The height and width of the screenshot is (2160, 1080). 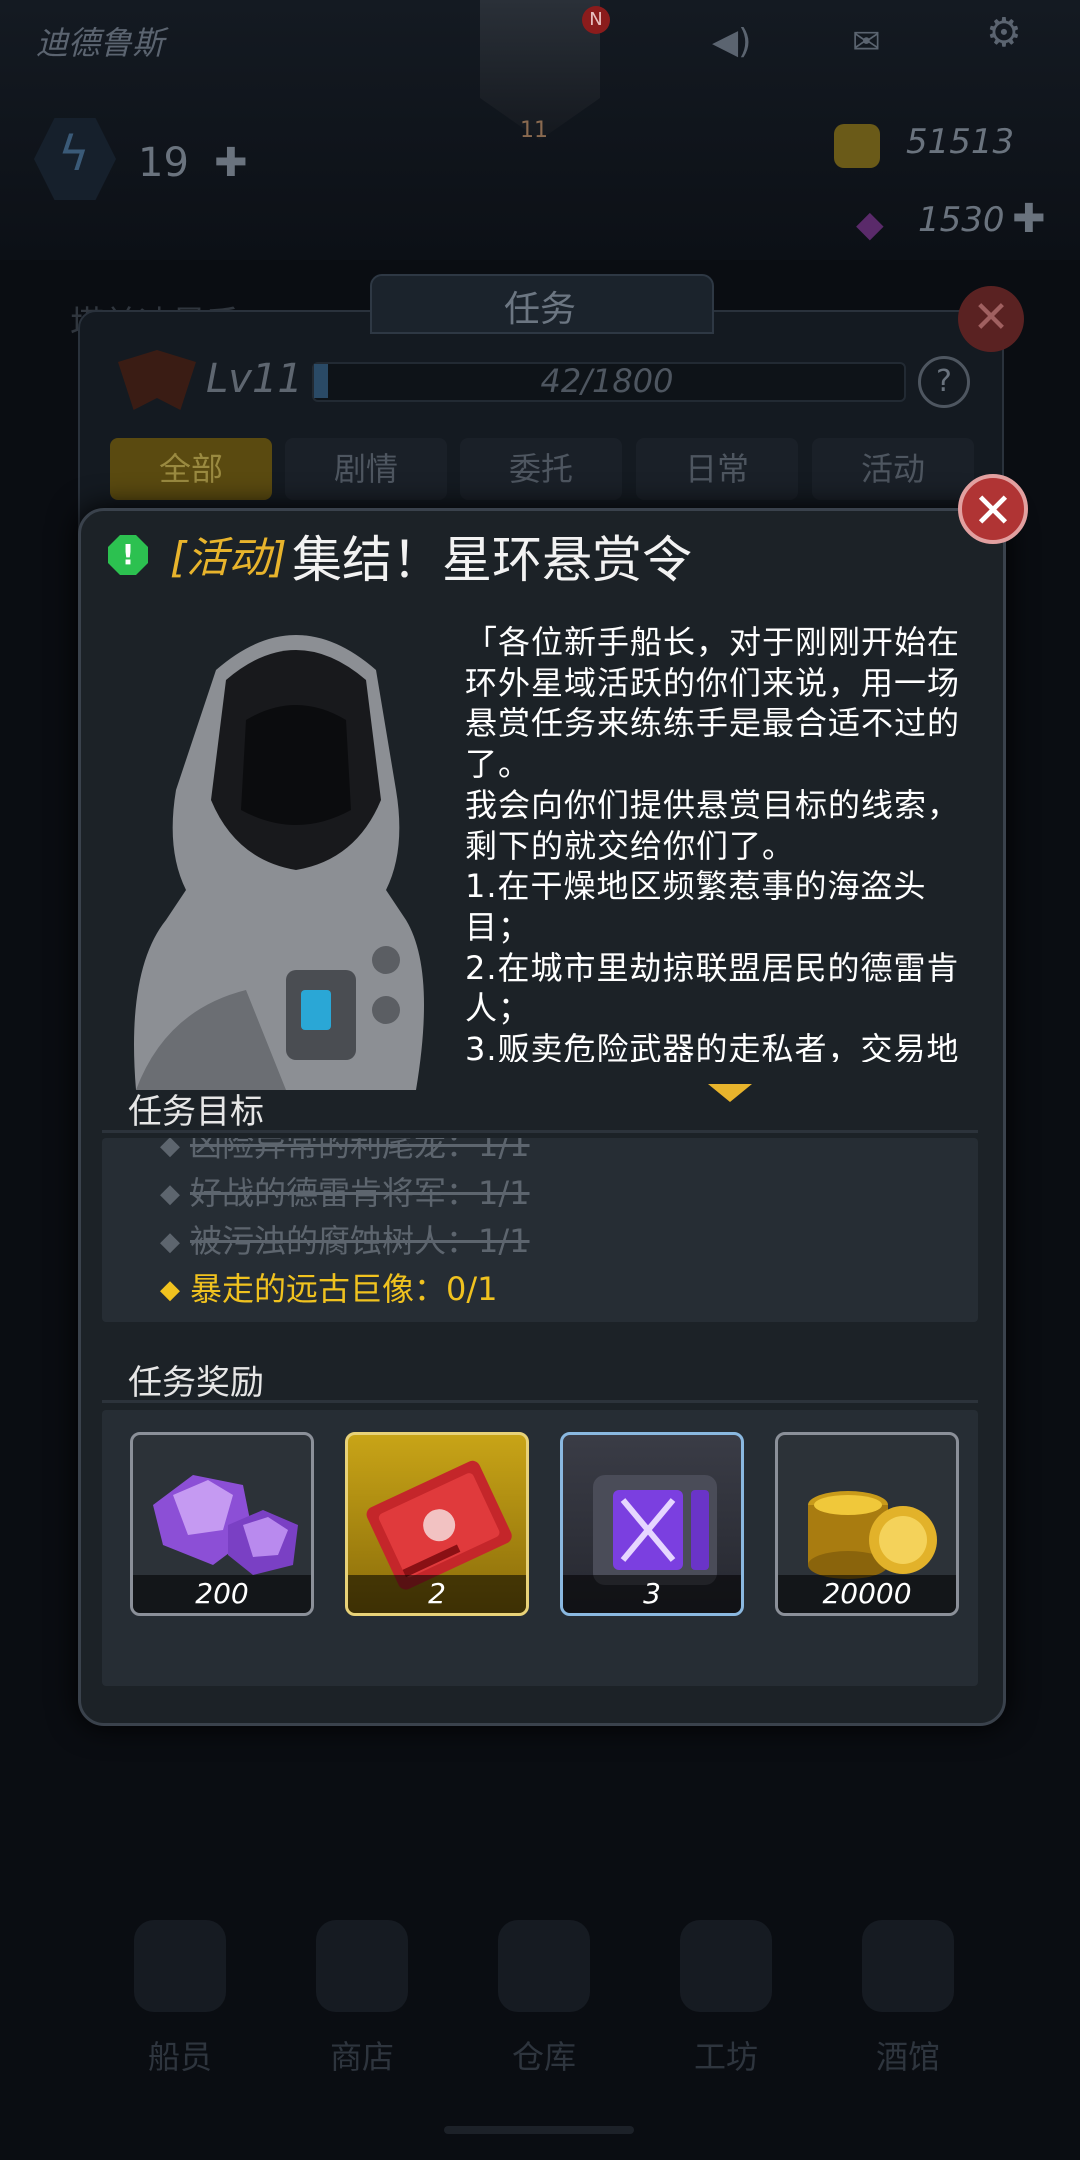 I want to click on xp-text: 42/1800, so click(x=607, y=381).